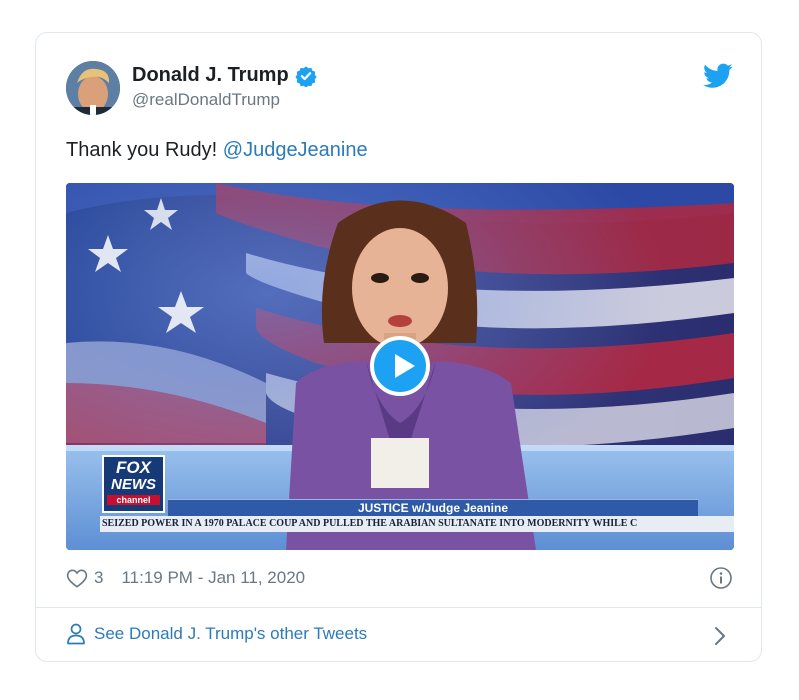 This screenshot has width=799, height=700. Describe the element at coordinates (398, 607) in the screenshot. I see `divider` at that location.